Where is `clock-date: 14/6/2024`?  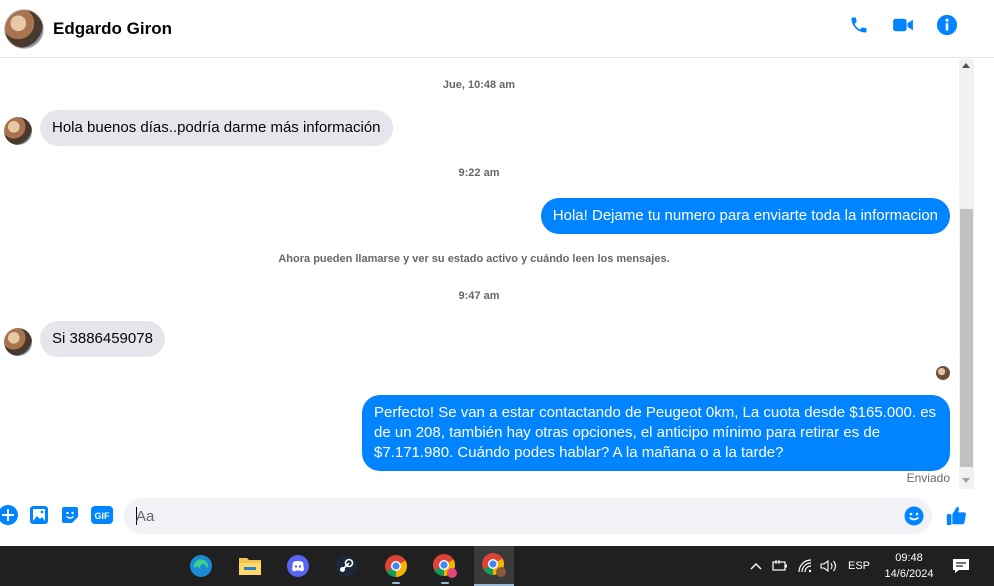 clock-date: 14/6/2024 is located at coordinates (909, 574).